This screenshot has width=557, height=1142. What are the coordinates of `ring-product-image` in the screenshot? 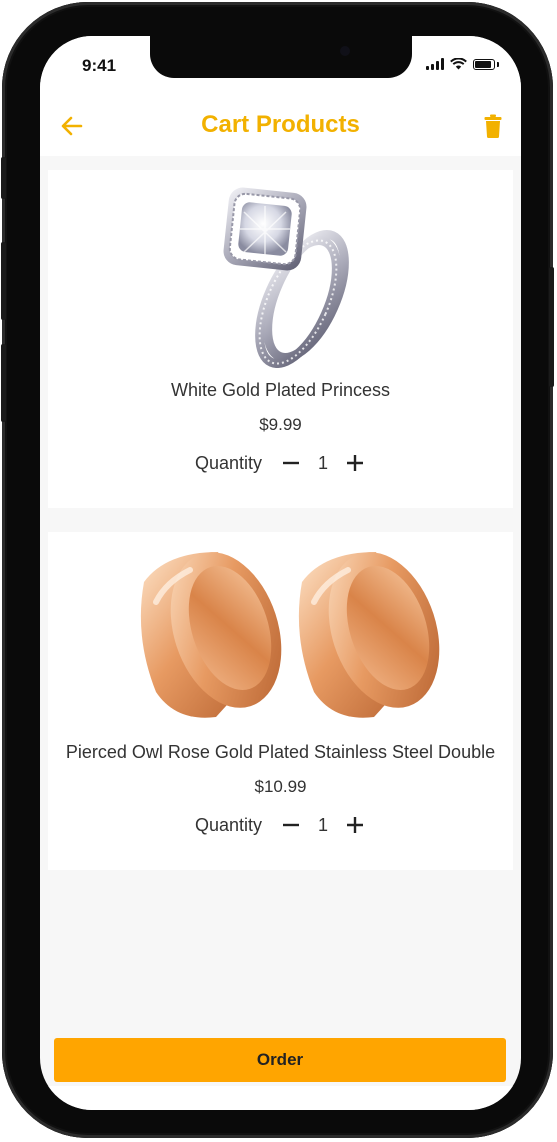 It's located at (286, 277).